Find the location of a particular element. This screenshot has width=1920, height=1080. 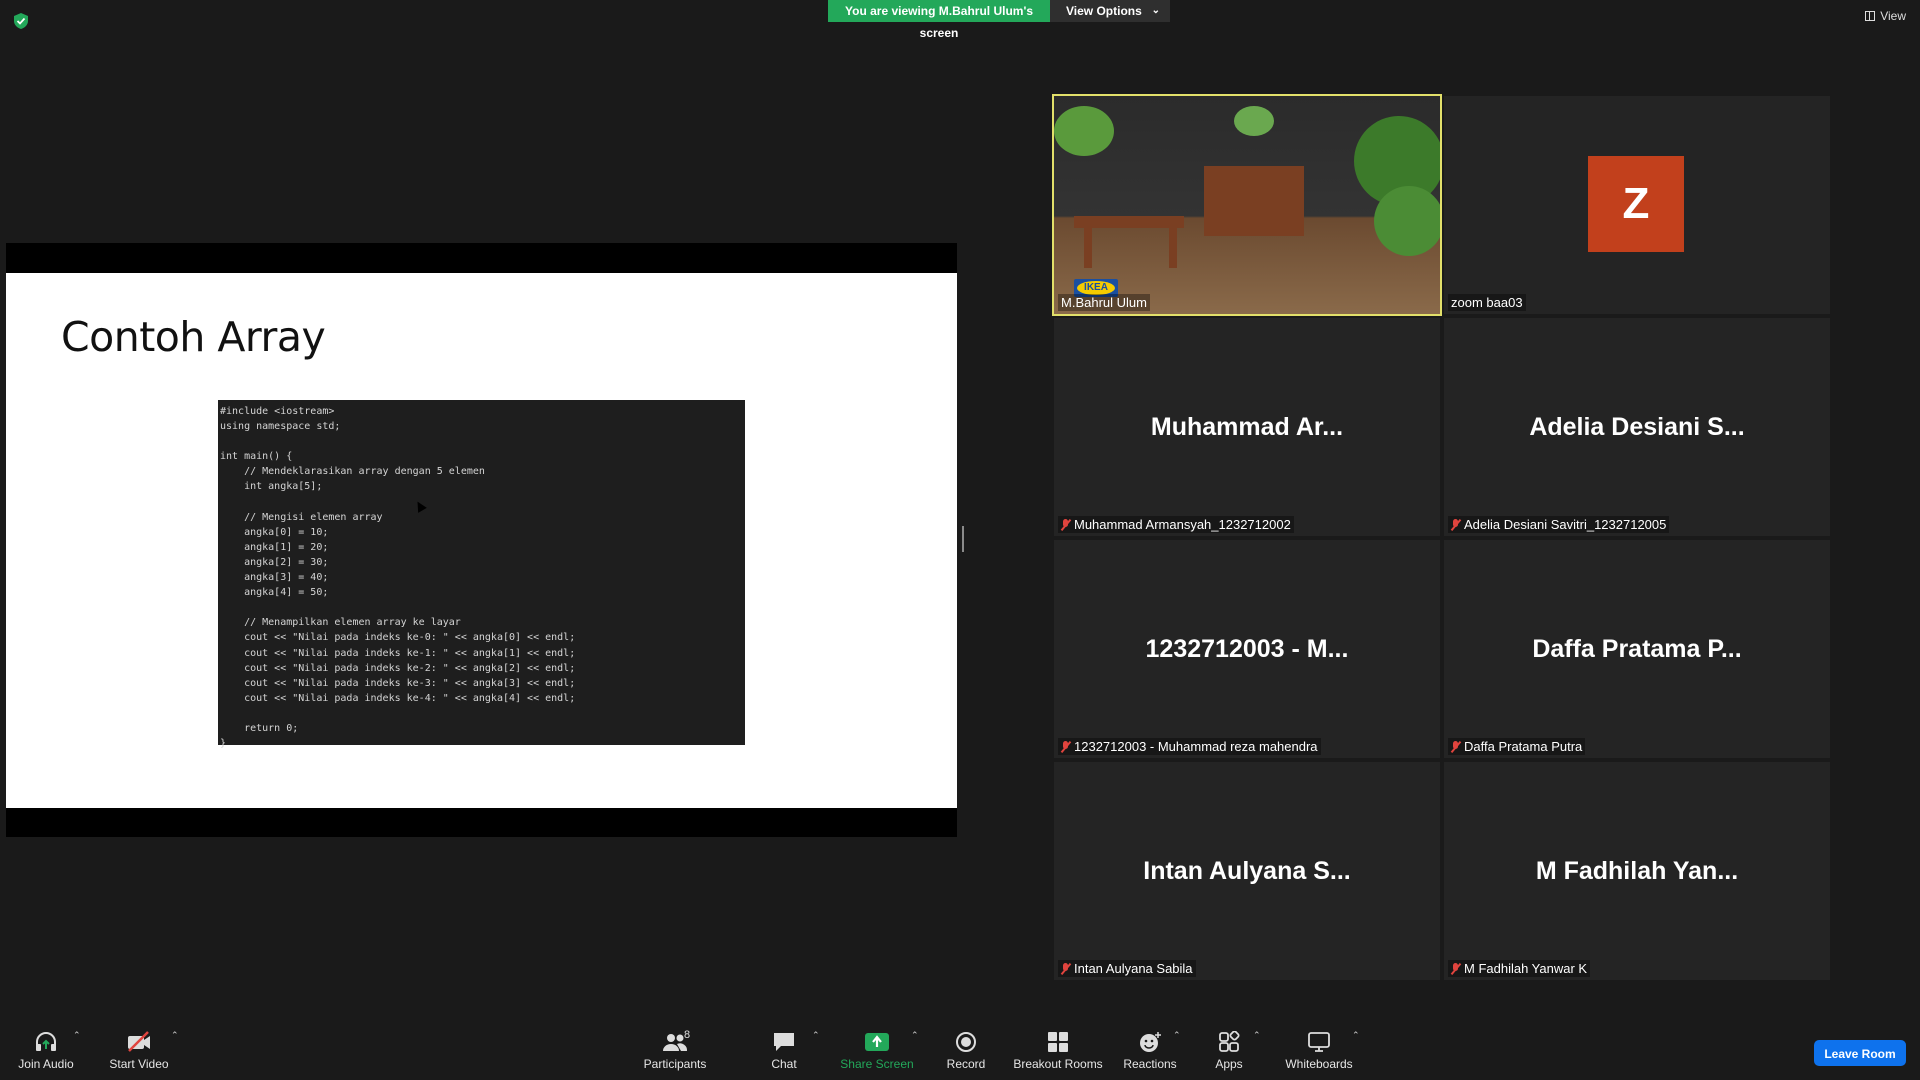

record-icon is located at coordinates (966, 1042).